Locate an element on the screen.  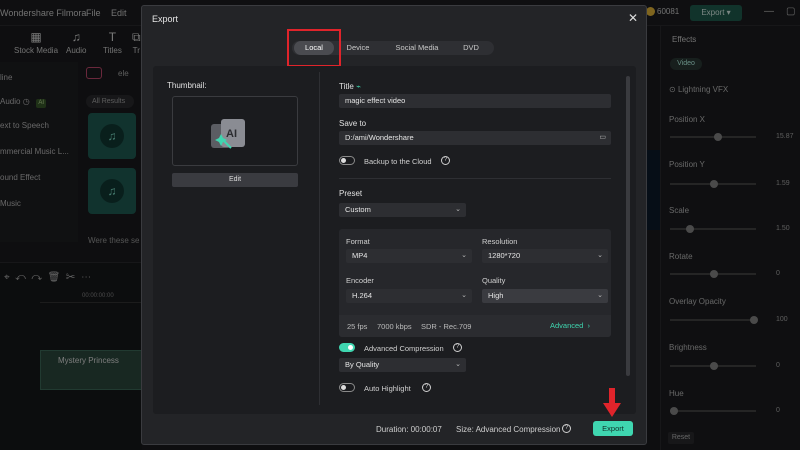
duration-text: Duration: 00:00:07 is located at coordinates (409, 429).